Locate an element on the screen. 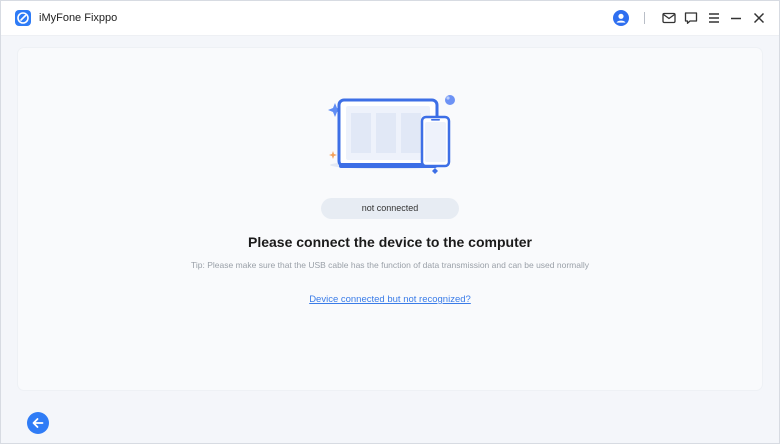 This screenshot has width=780, height=444. menu-icon is located at coordinates (714, 18).